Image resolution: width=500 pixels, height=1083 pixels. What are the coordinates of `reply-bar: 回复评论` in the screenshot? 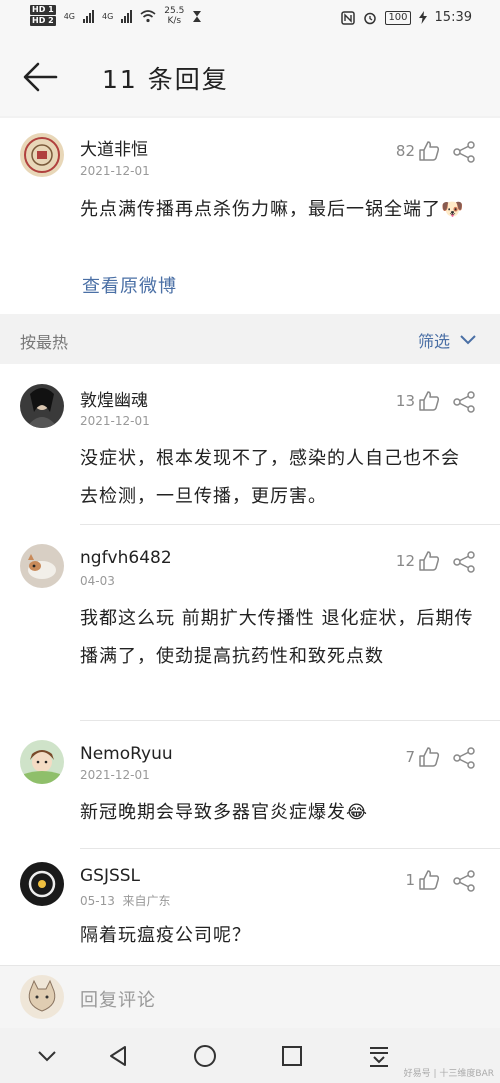 It's located at (250, 996).